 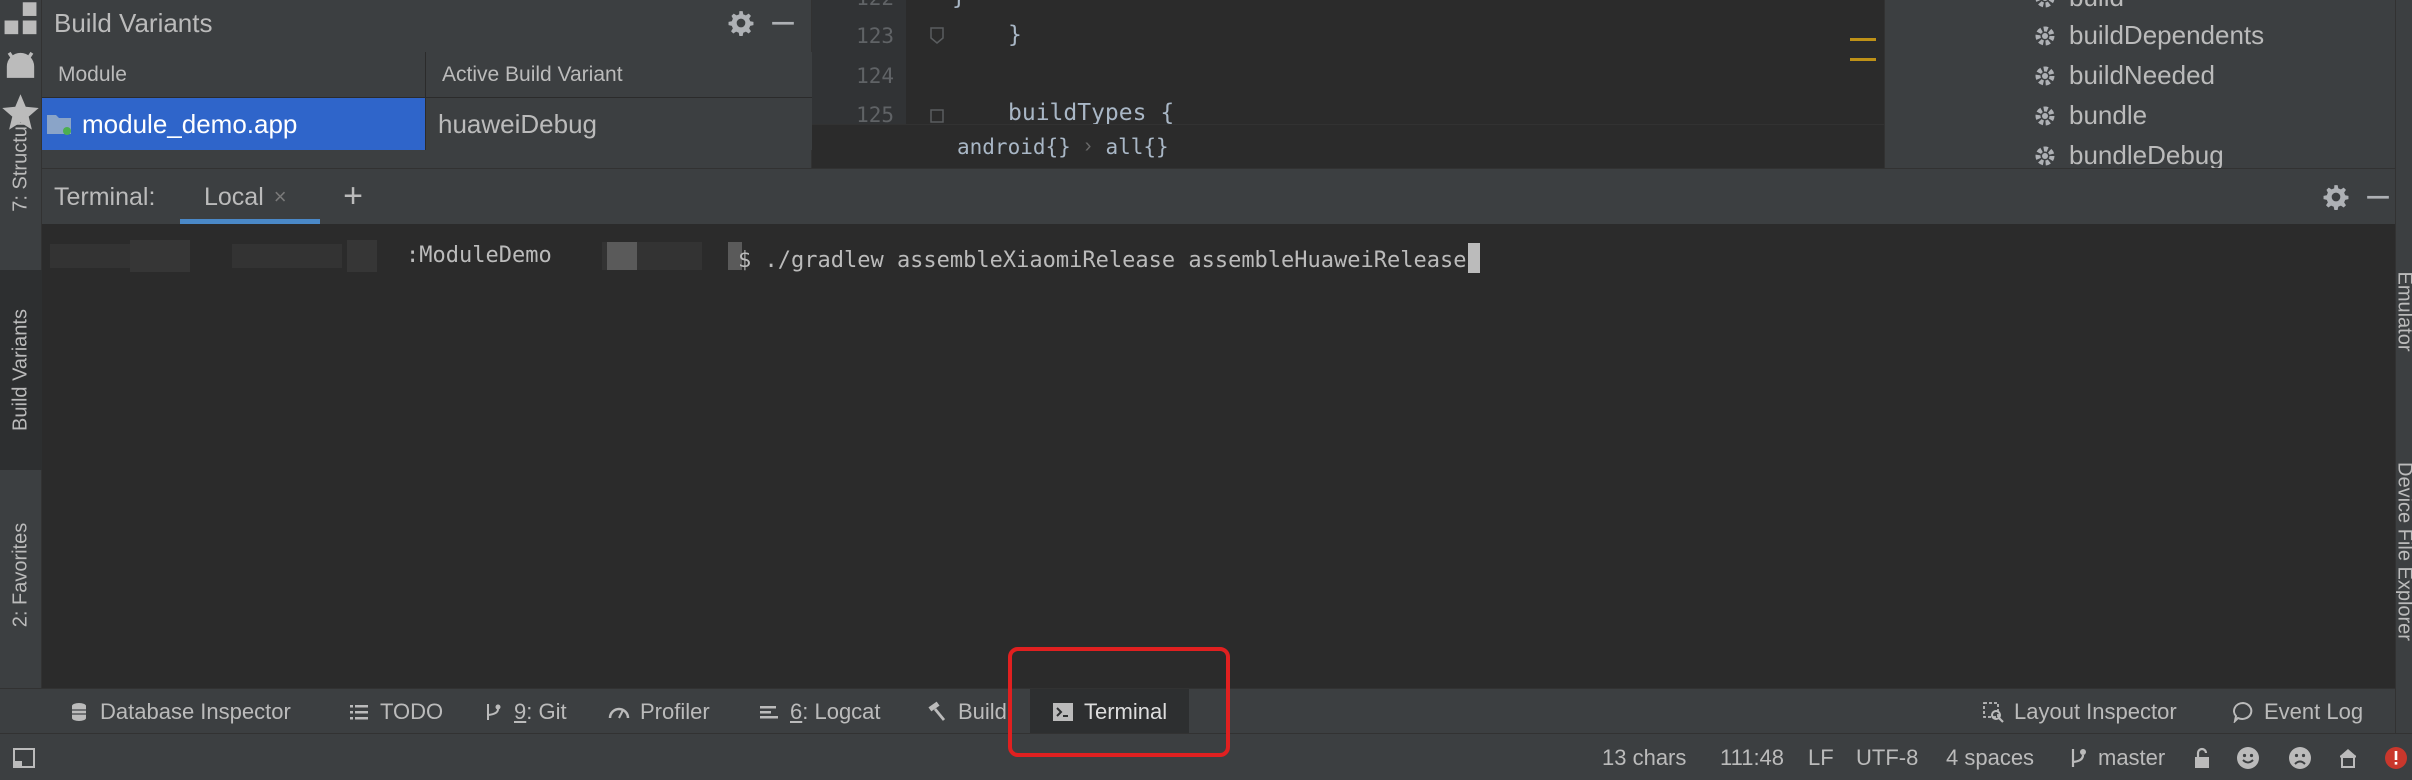 What do you see at coordinates (2404, 551) in the screenshot?
I see `device-file-explorer-tab: Device File Explorer` at bounding box center [2404, 551].